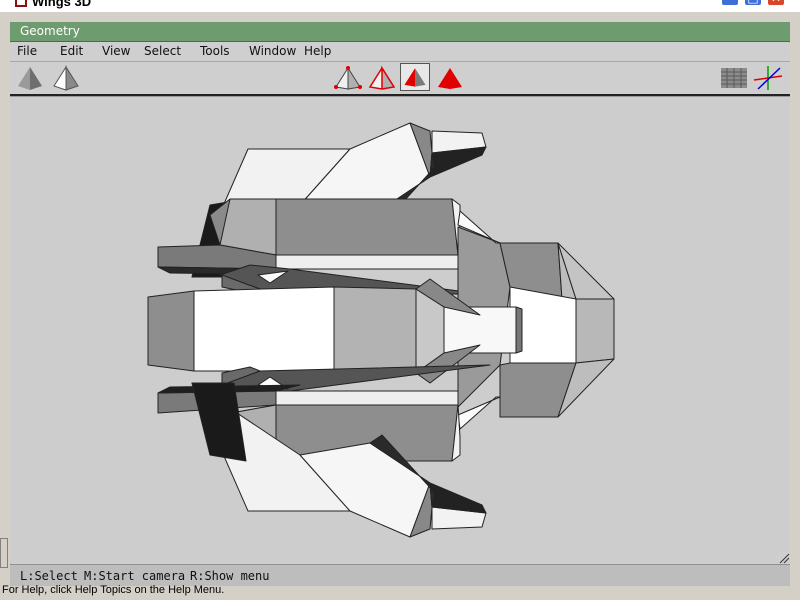  What do you see at coordinates (49, 576) in the screenshot?
I see `status-left-hint: L:Select` at bounding box center [49, 576].